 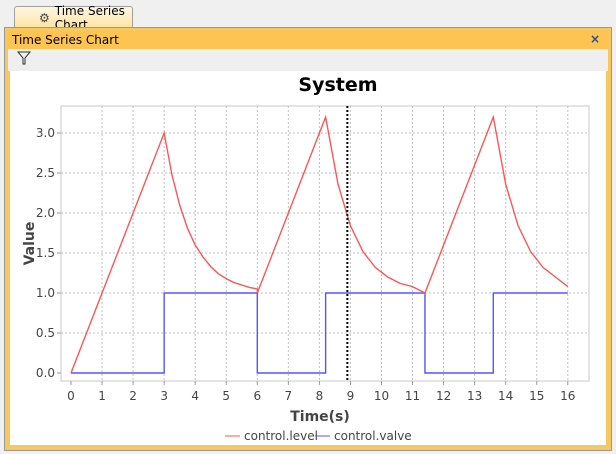 I want to click on x-tick-label: 10, so click(x=381, y=396).